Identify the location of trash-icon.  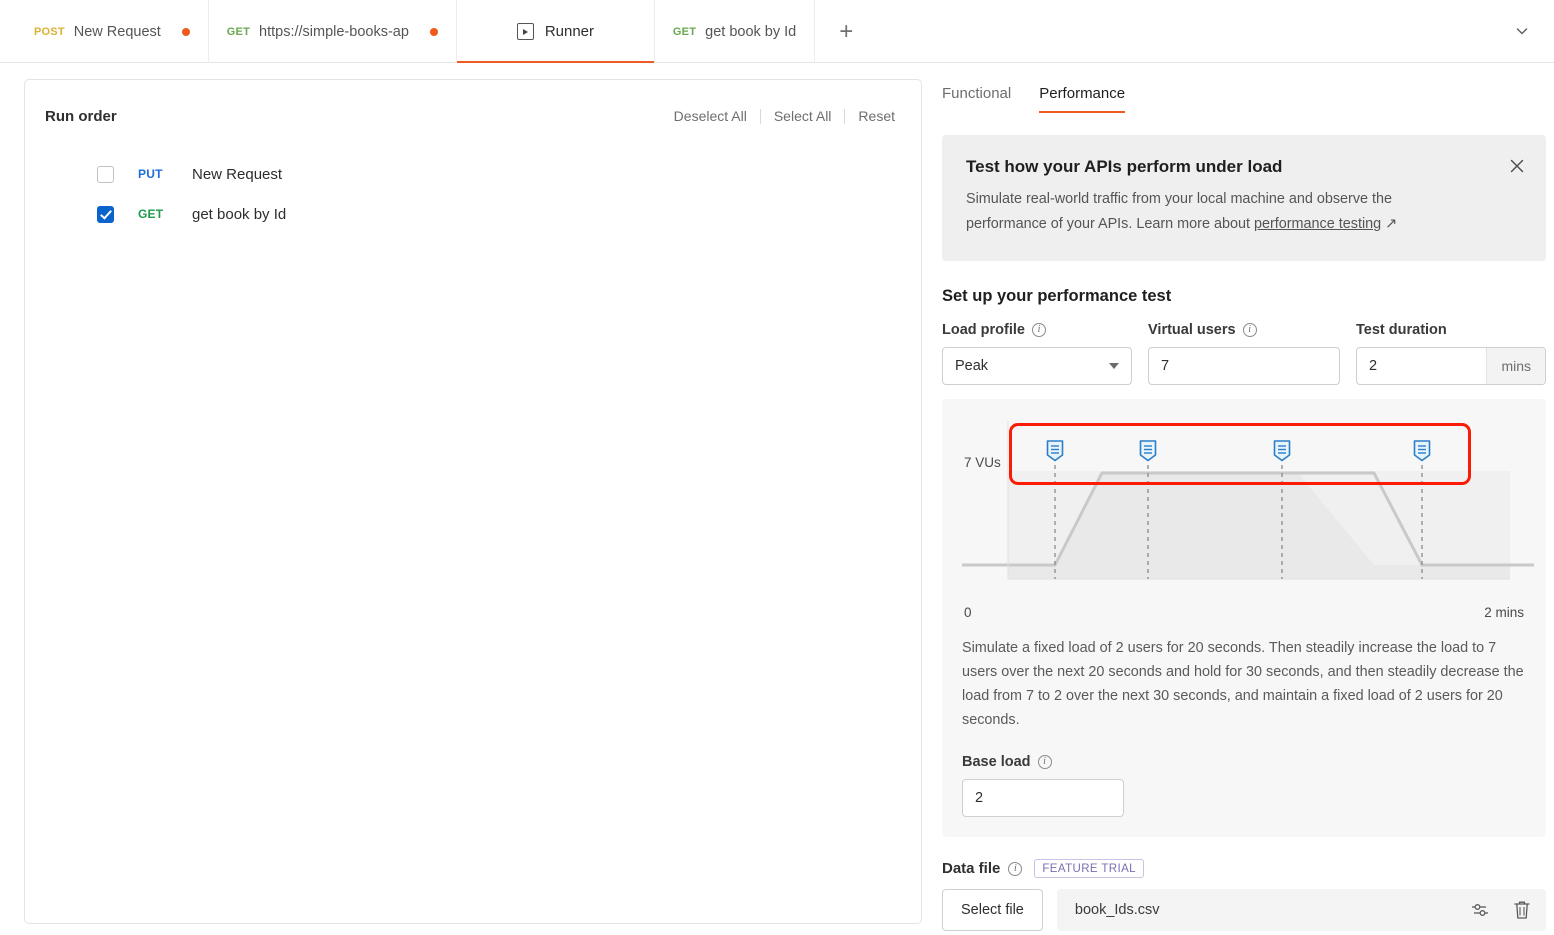
(1522, 910).